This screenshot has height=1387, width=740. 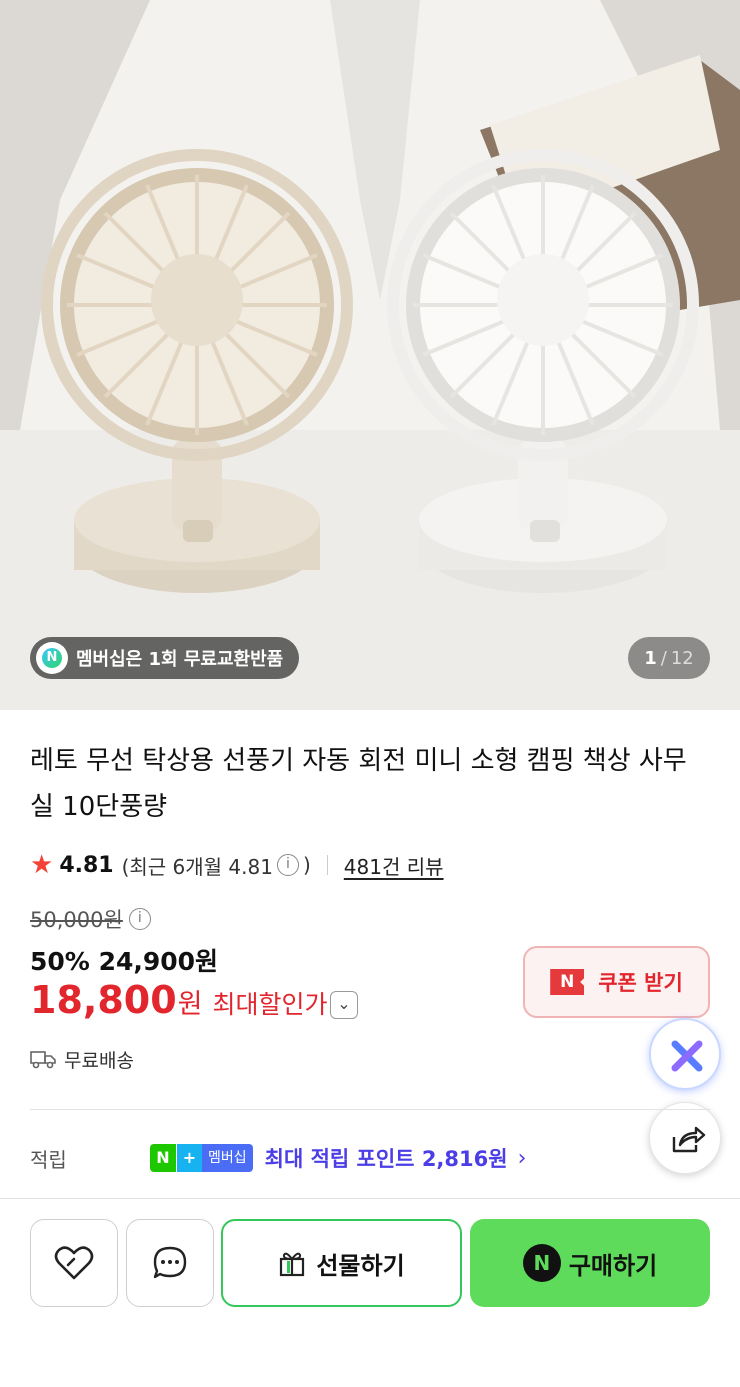 I want to click on talk-button, so click(x=170, y=1263).